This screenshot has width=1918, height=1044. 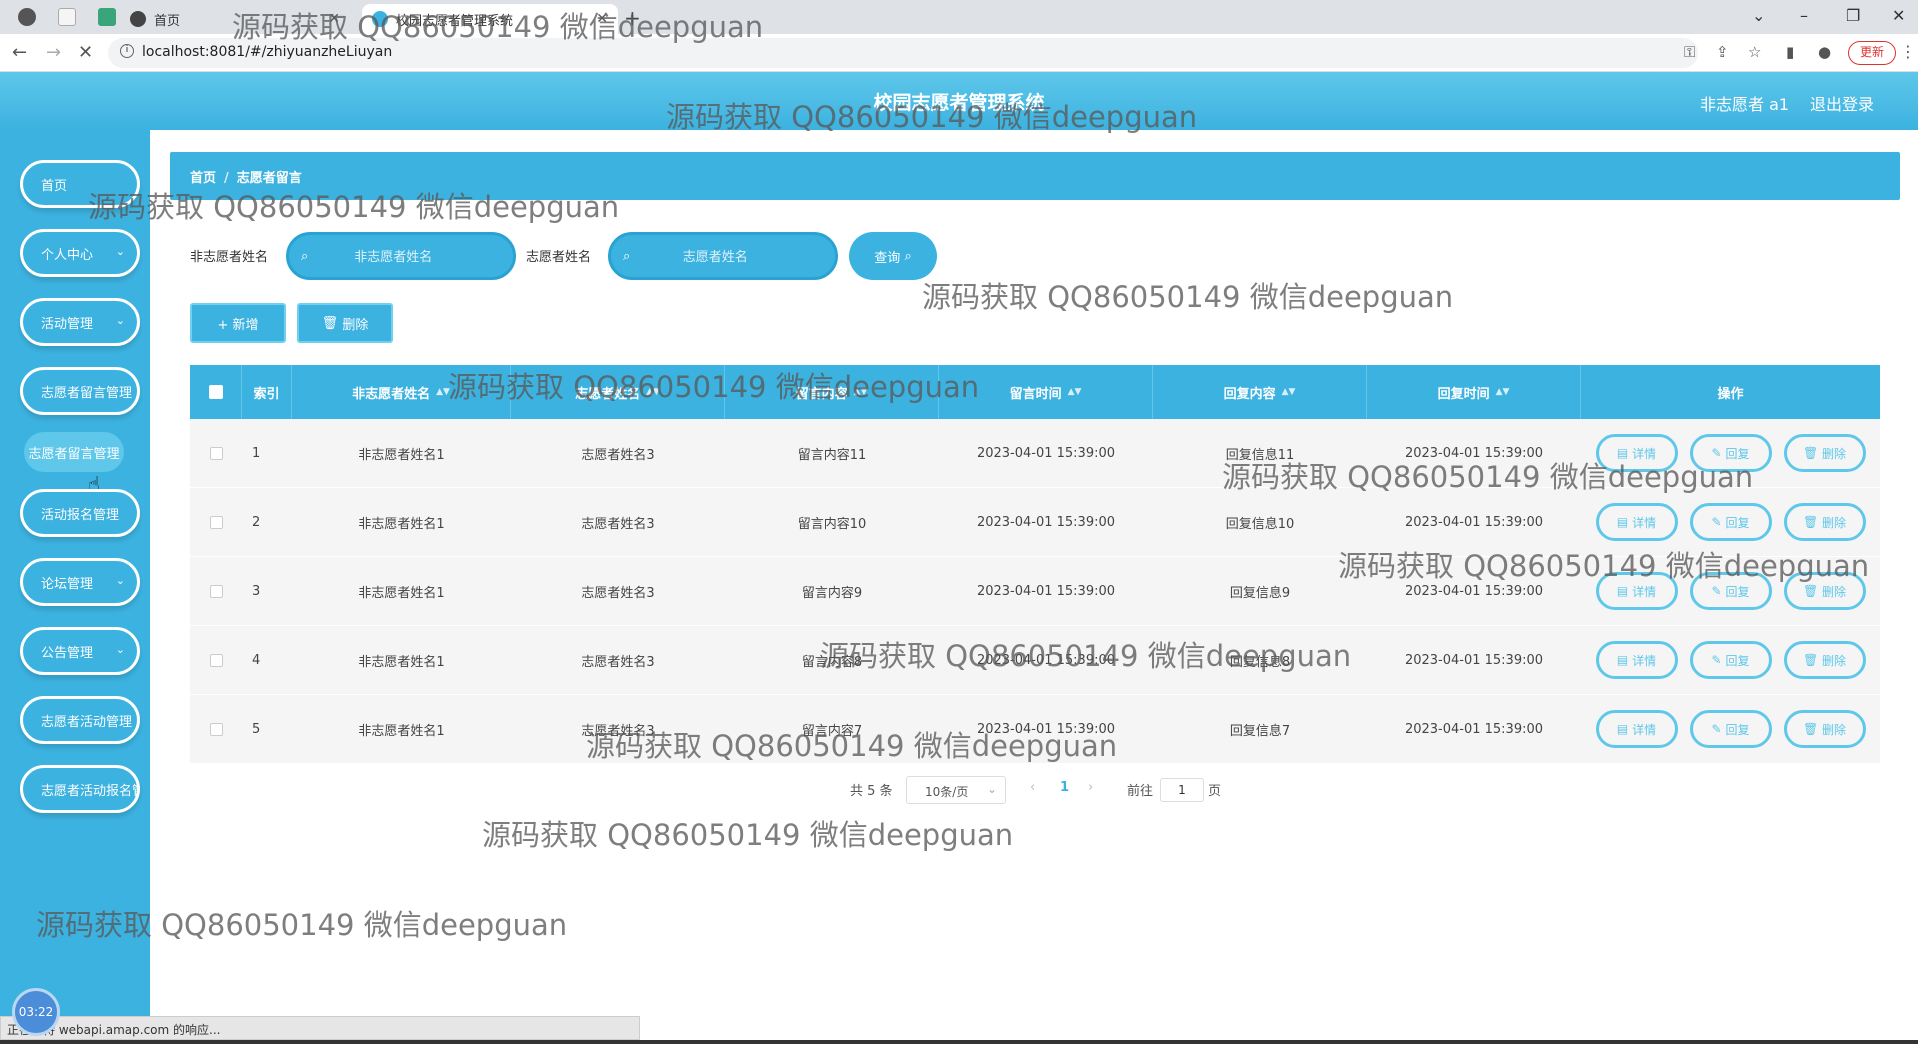 What do you see at coordinates (393, 256) in the screenshot?
I see `search-input-nonvolunteer` at bounding box center [393, 256].